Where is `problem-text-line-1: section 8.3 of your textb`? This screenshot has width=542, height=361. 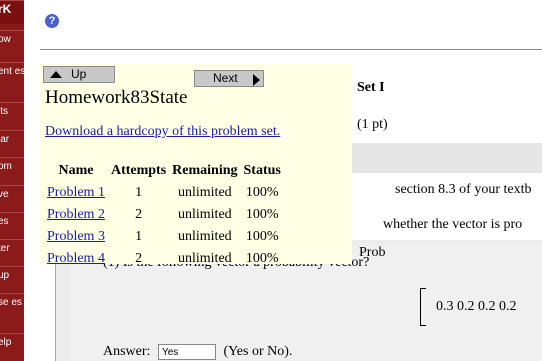 problem-text-line-1: section 8.3 of your textb is located at coordinates (463, 189).